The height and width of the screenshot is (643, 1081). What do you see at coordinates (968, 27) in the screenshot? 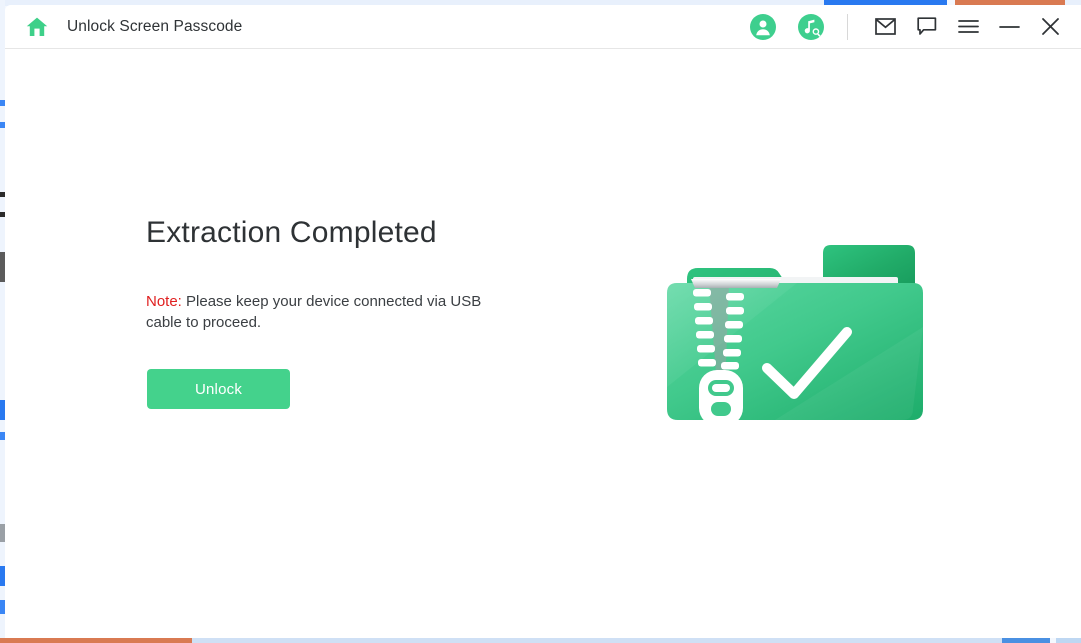
I see `hamburger-menu-icon` at bounding box center [968, 27].